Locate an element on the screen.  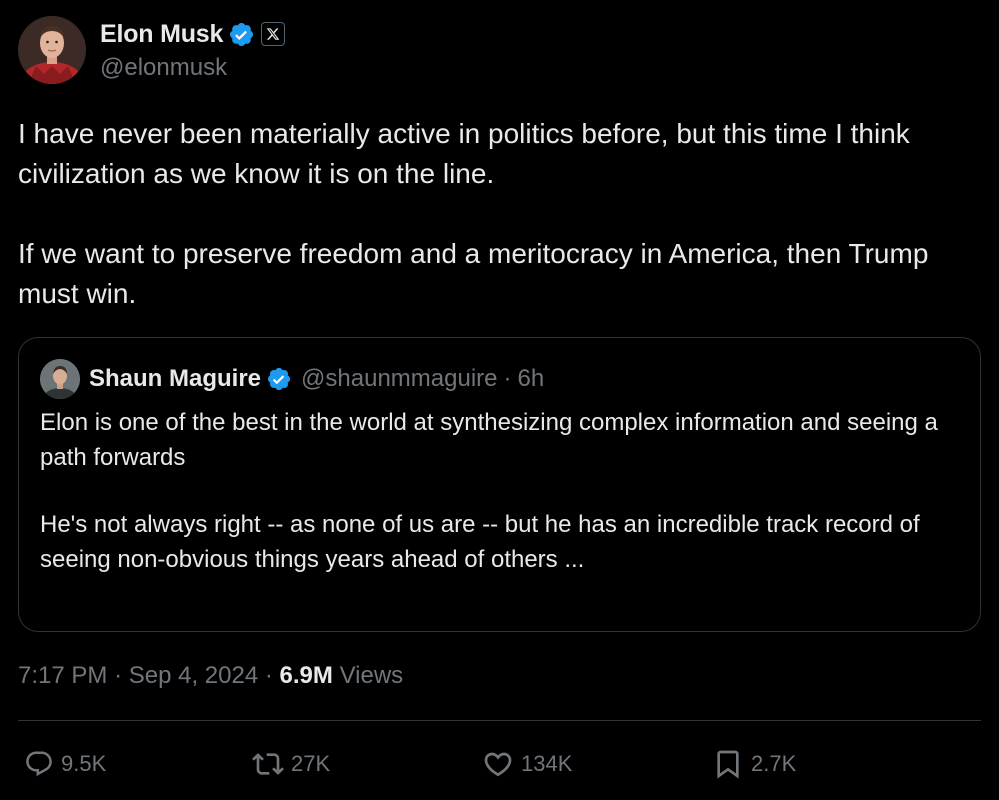
author-handle: @elonmusk is located at coordinates (163, 68).